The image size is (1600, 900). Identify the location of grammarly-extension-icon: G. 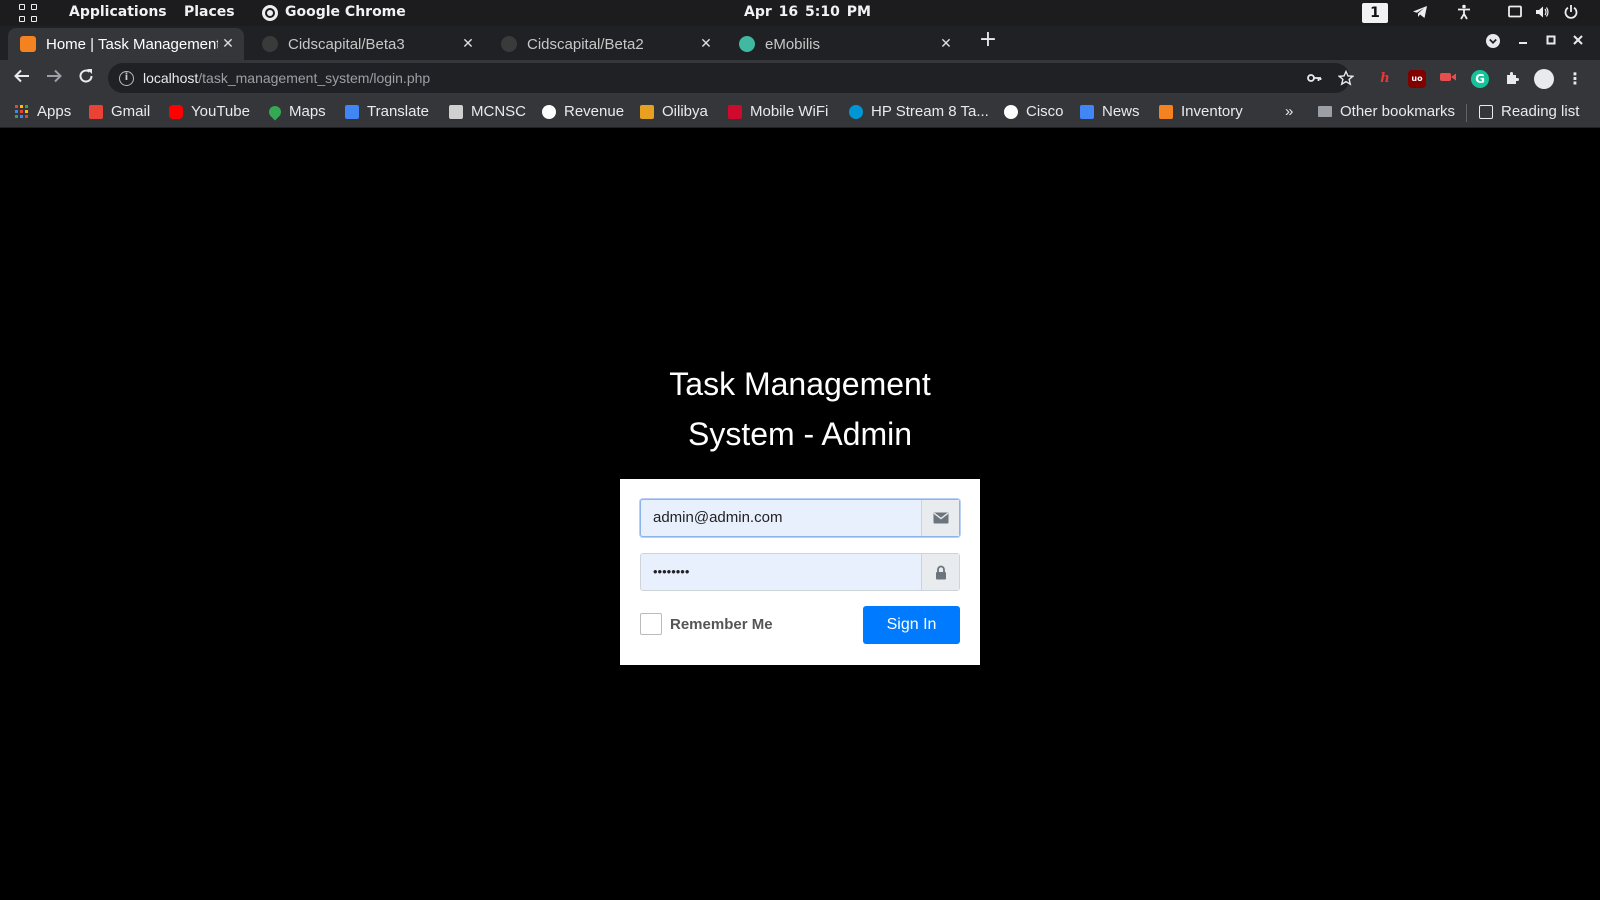
(1480, 79).